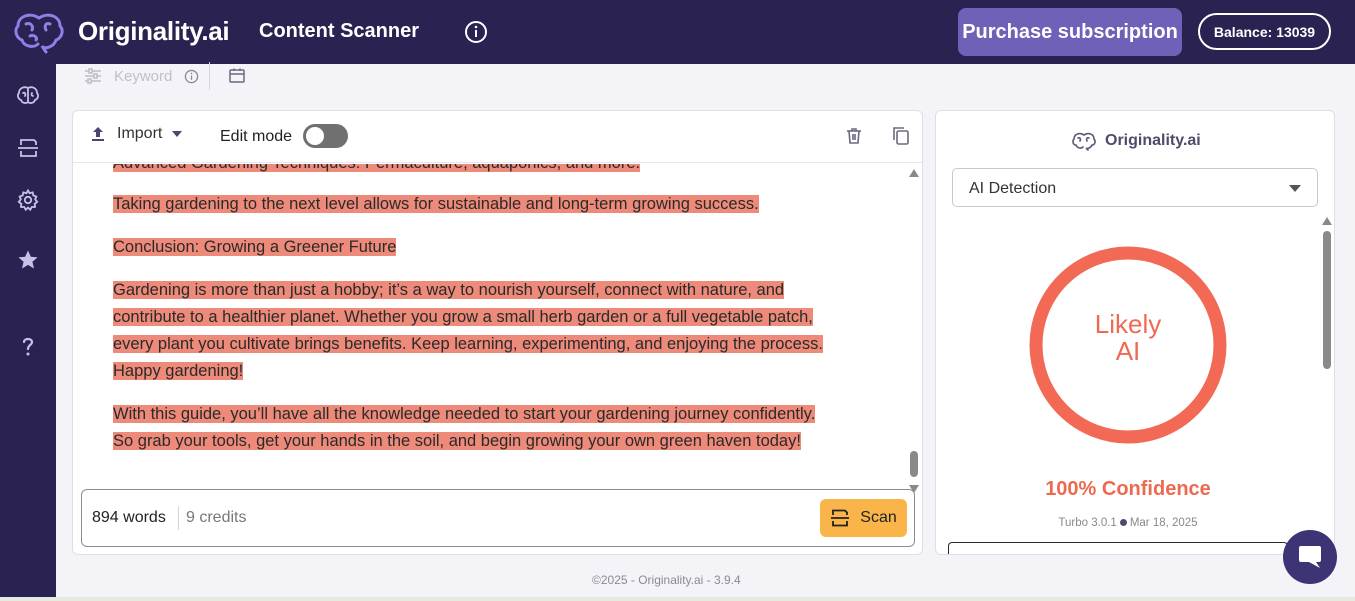  I want to click on toolbar-divider, so click(210, 76).